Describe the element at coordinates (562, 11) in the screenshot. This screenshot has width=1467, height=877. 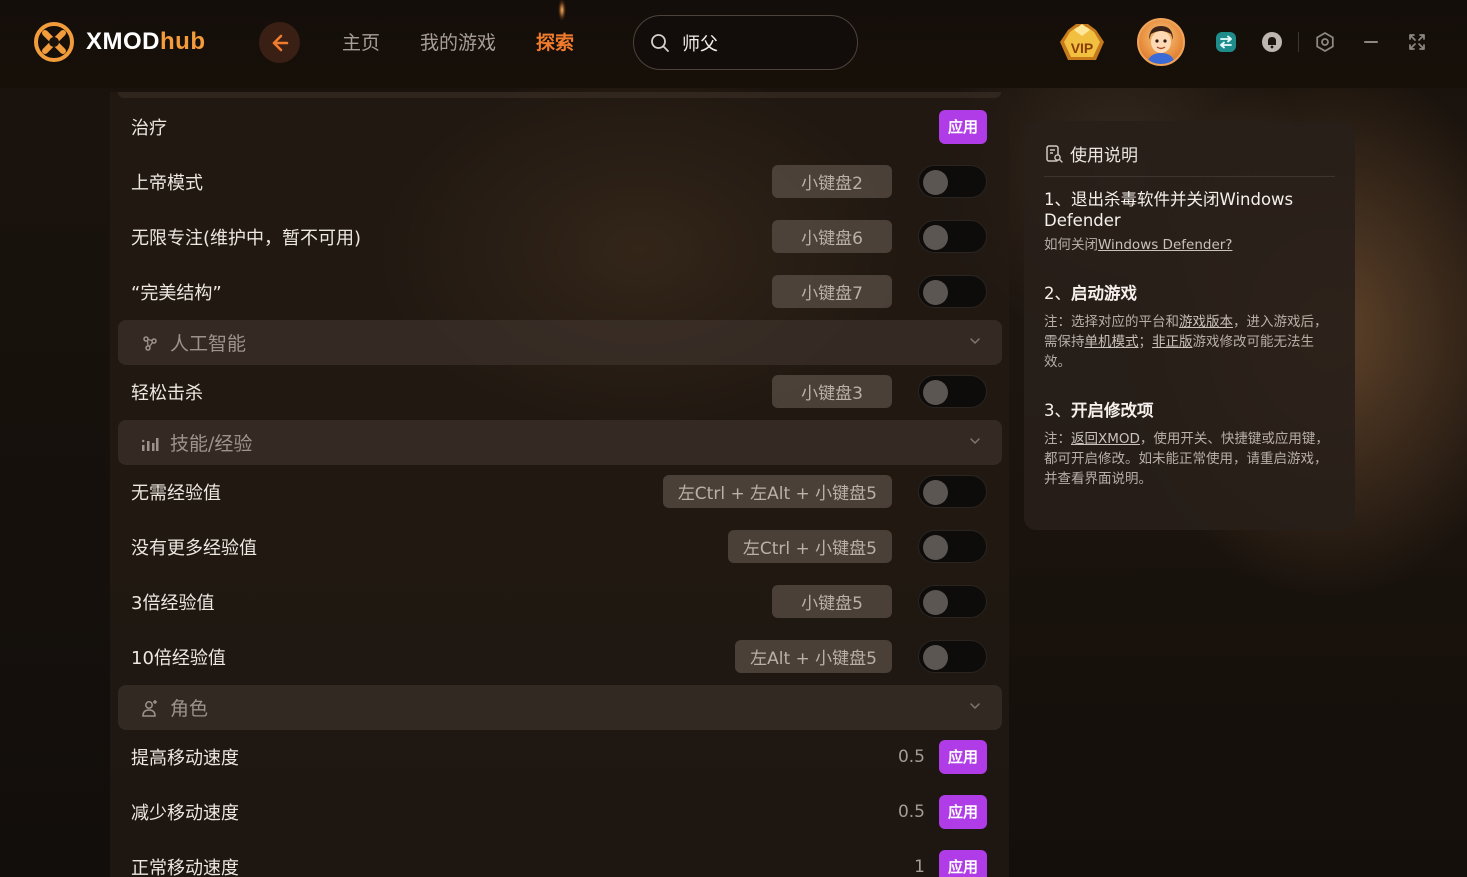
I see `active-nav-glow` at that location.